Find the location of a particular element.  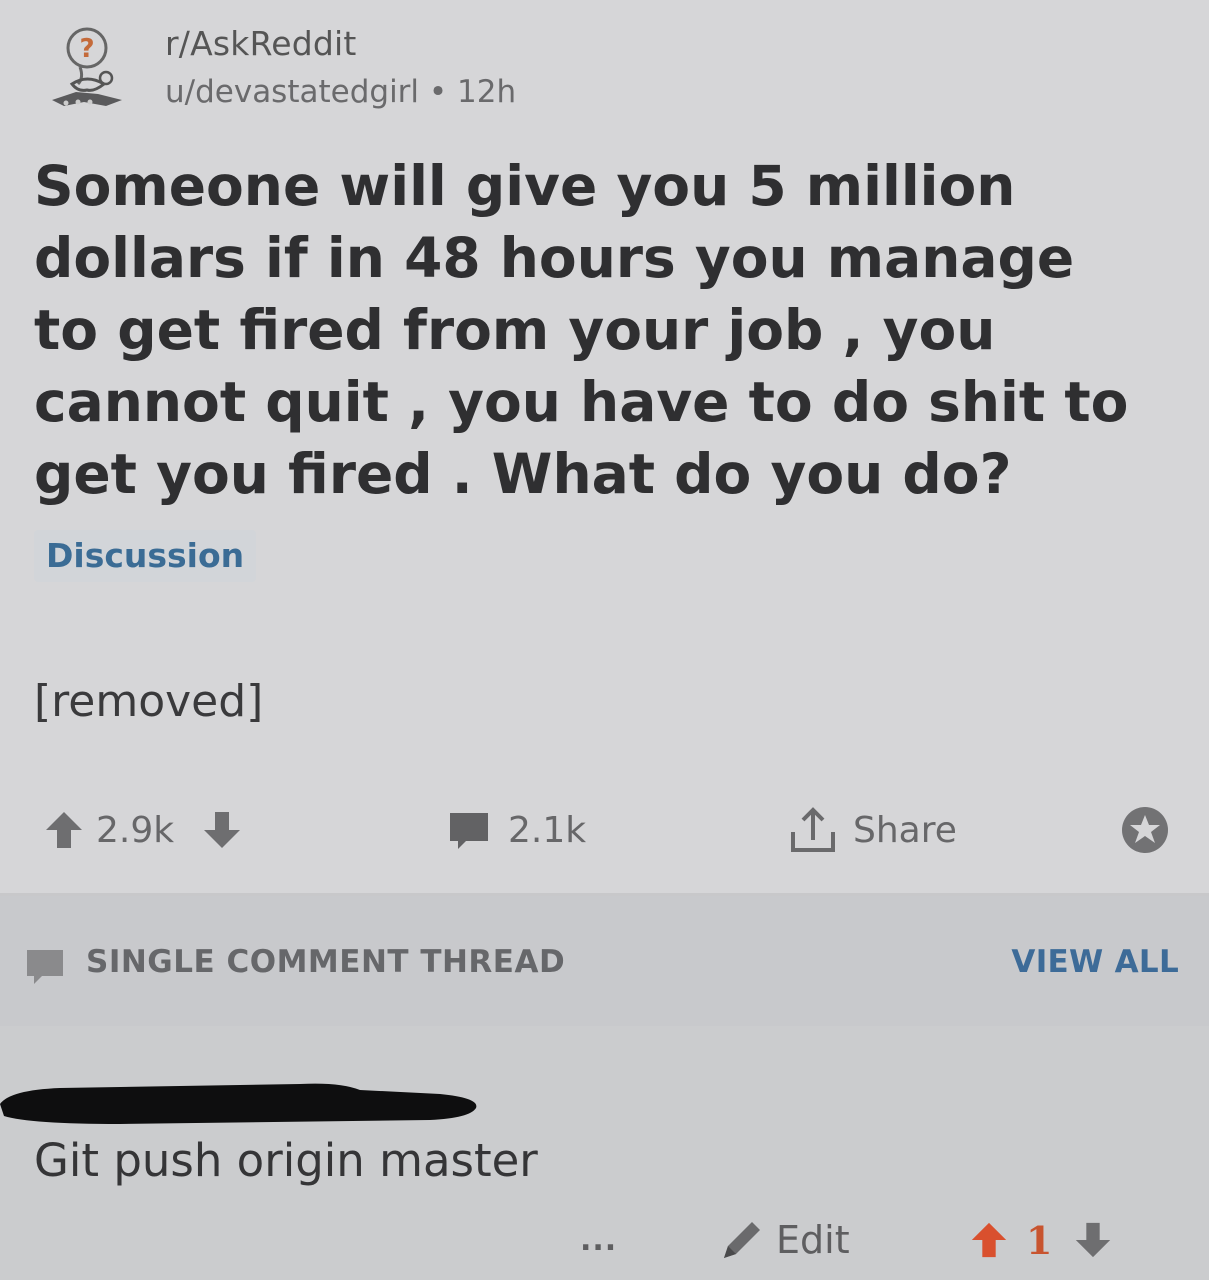

upvote-count: 2.9k is located at coordinates (135, 830).